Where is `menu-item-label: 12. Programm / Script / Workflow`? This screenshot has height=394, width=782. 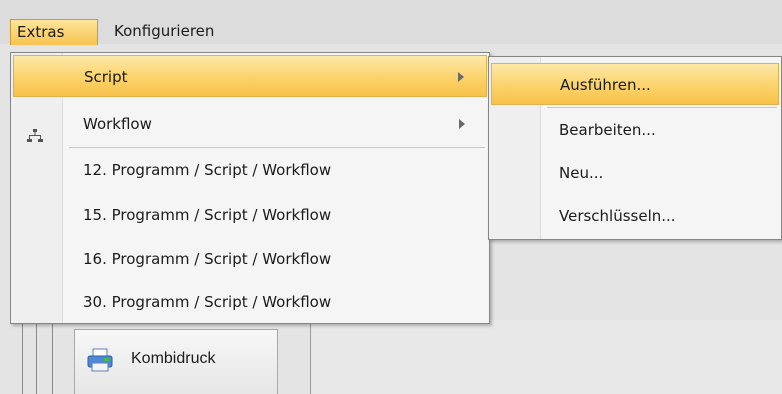 menu-item-label: 12. Programm / Script / Workflow is located at coordinates (207, 170).